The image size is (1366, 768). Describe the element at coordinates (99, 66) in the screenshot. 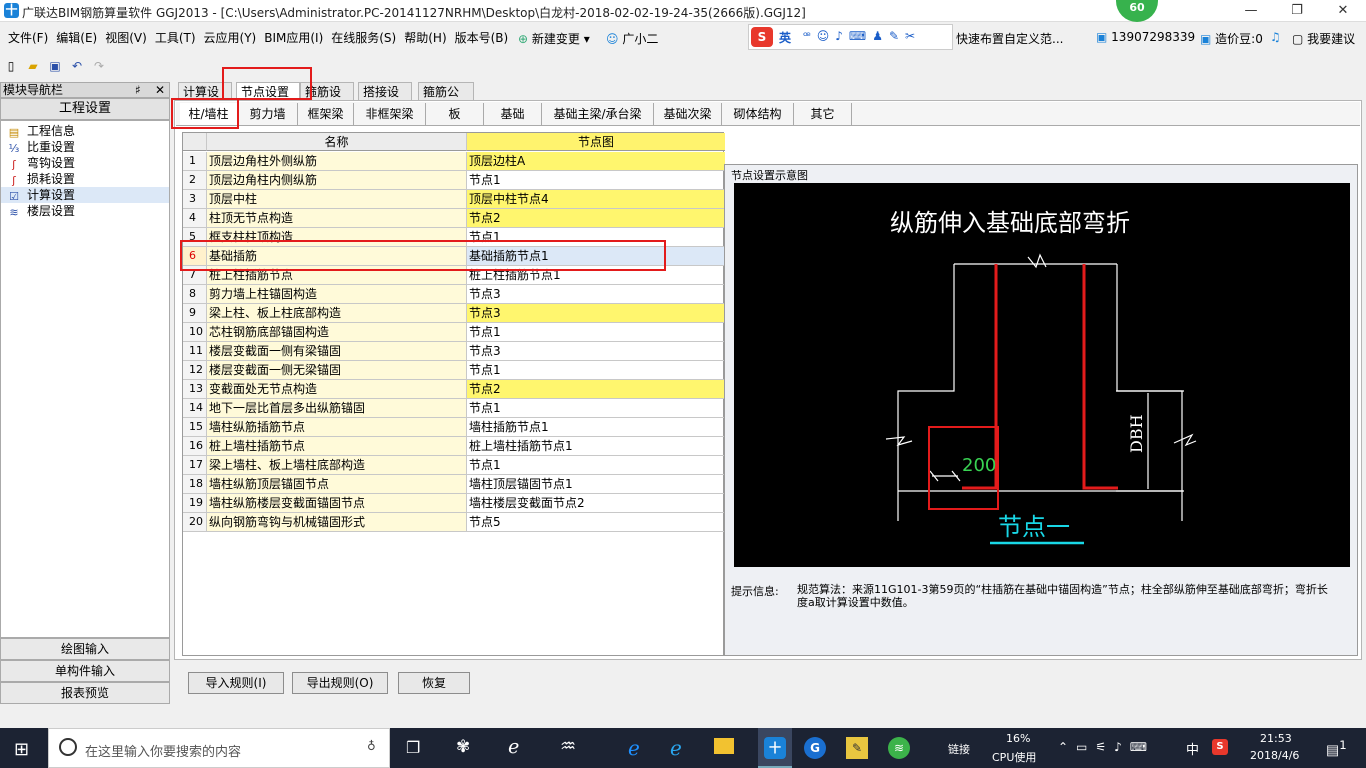

I see `redo-icon: ↷` at that location.